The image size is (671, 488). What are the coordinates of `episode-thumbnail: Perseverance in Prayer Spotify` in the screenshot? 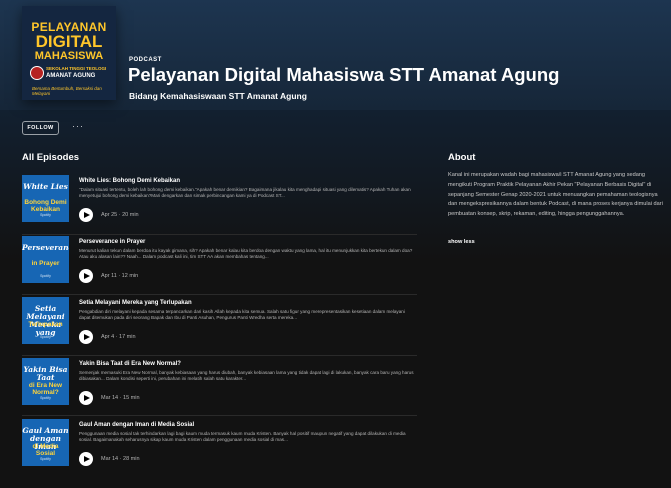 It's located at (45, 259).